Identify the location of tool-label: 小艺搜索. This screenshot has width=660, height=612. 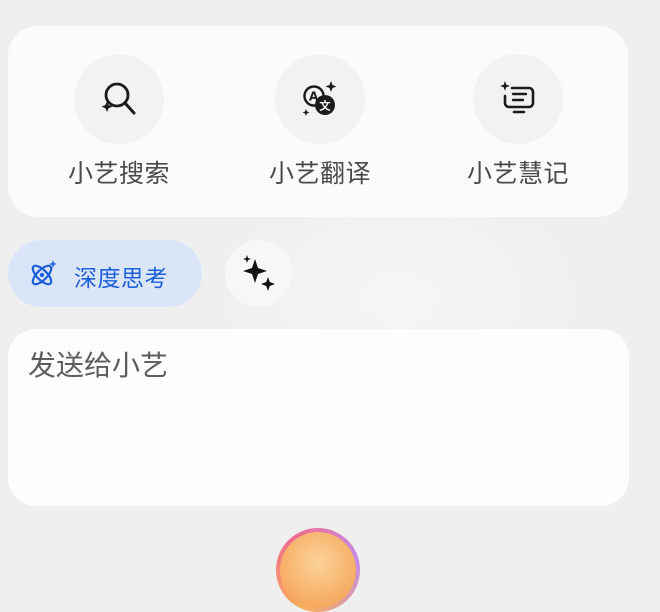
(118, 173).